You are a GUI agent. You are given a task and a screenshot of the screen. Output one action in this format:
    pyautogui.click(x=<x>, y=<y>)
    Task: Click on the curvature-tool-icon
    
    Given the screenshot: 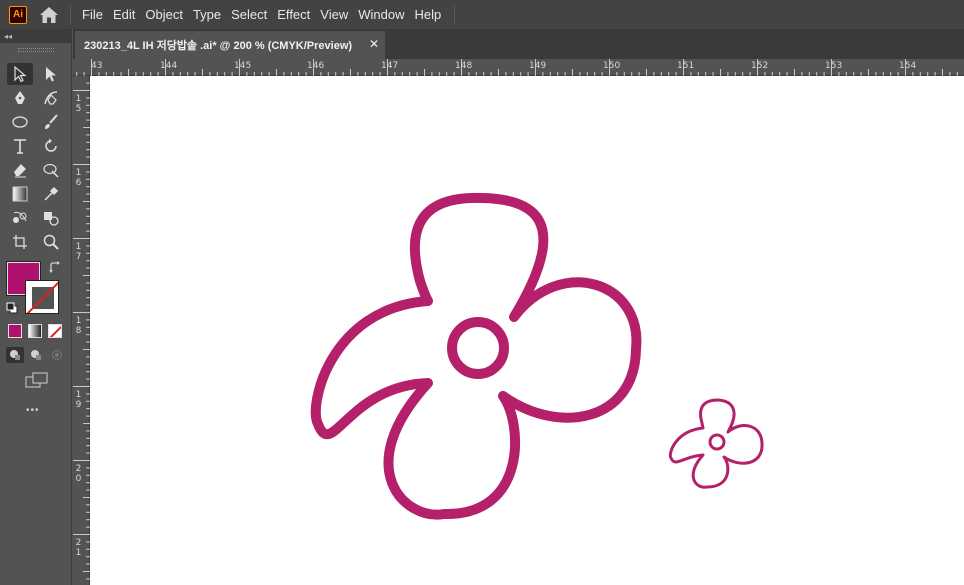 What is the action you would take?
    pyautogui.click(x=51, y=98)
    